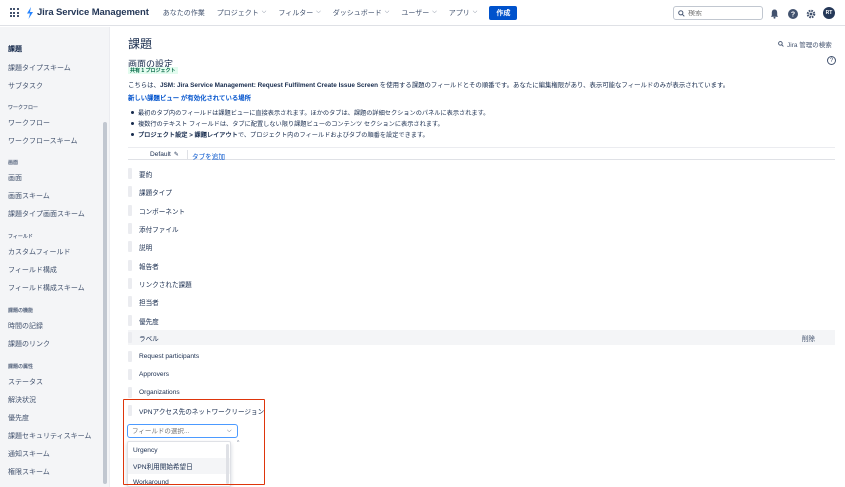 The width and height of the screenshot is (845, 487). I want to click on search-input, so click(723, 13).